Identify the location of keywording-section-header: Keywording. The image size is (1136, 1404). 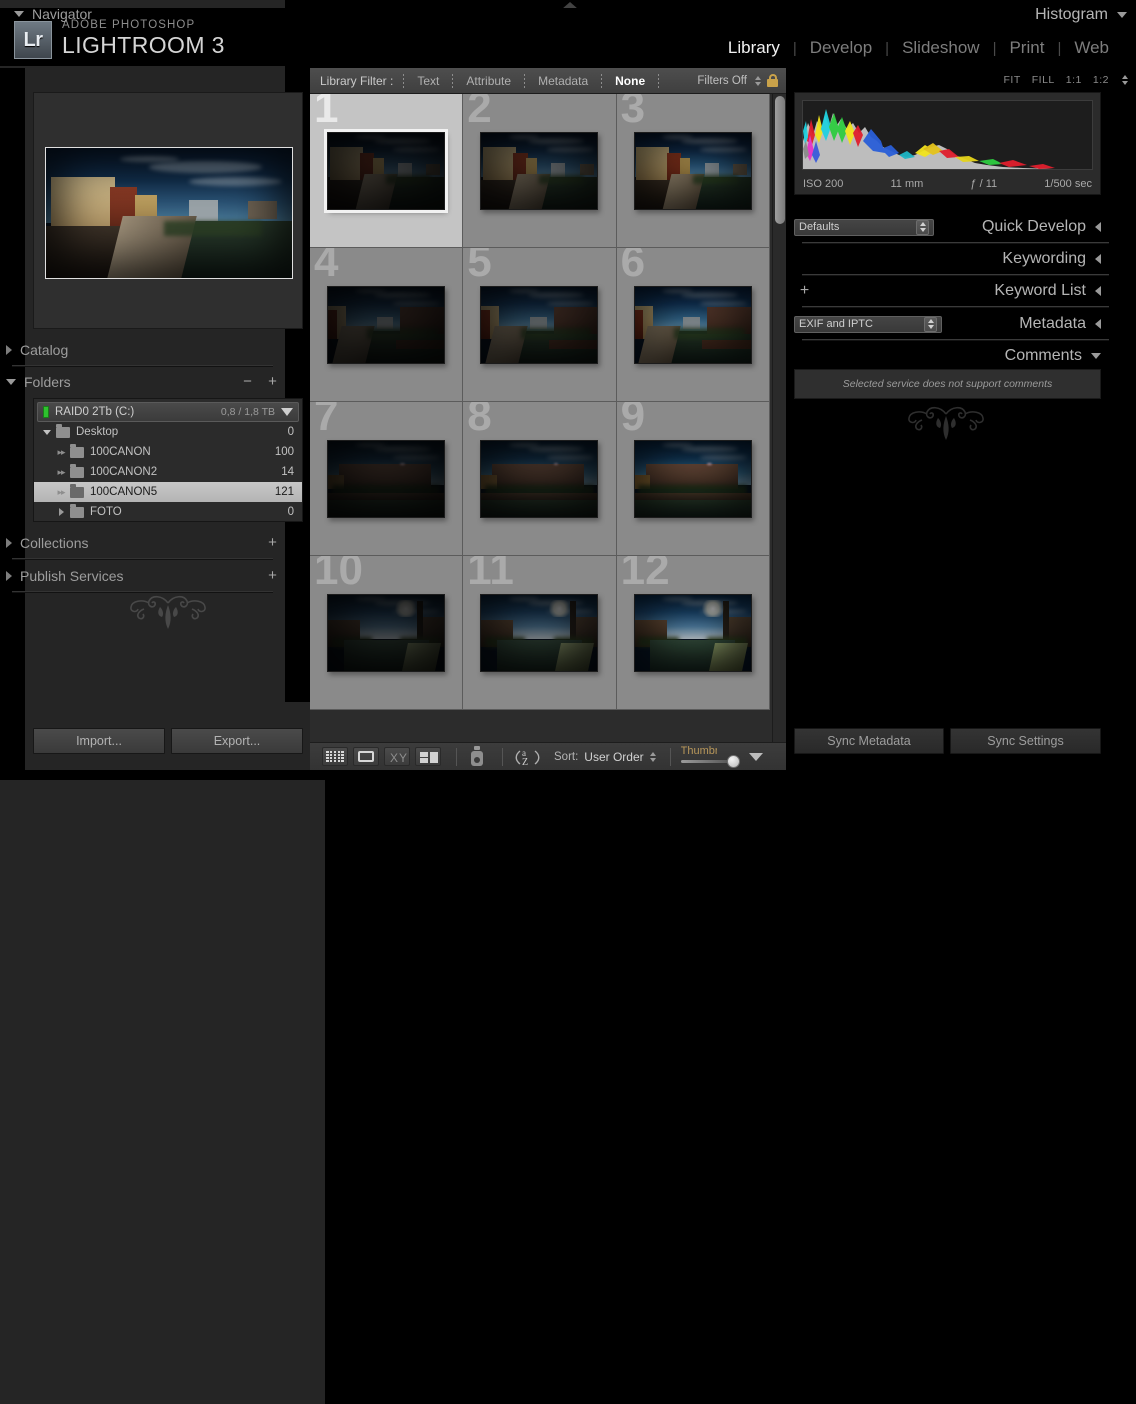
(947, 259).